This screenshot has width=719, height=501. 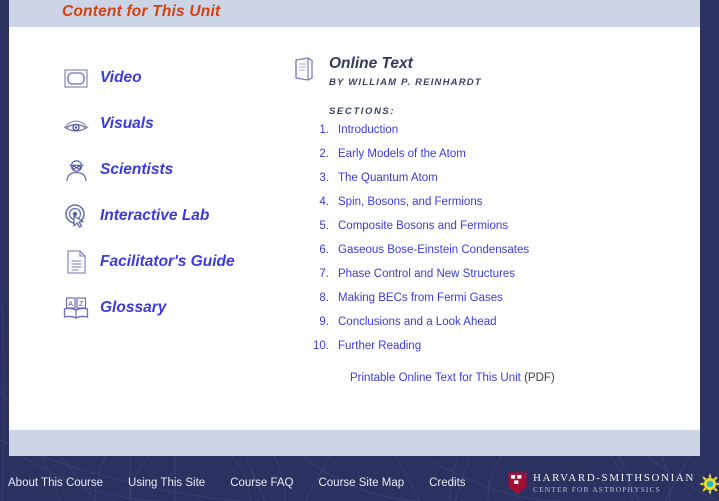 What do you see at coordinates (166, 483) in the screenshot?
I see `nav-link-using-this-site: Using This Site` at bounding box center [166, 483].